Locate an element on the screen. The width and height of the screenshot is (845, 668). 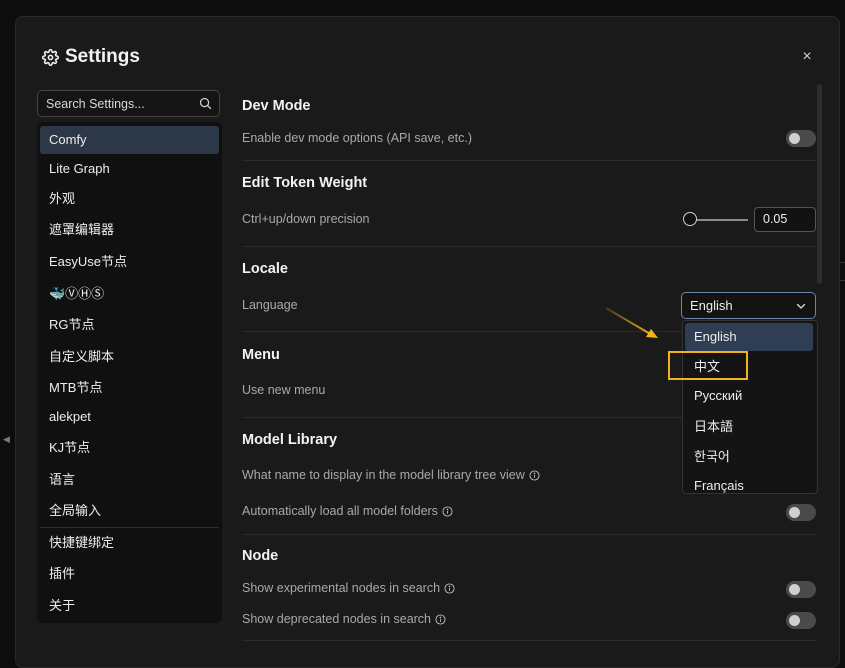
dialog-title-text: Settings is located at coordinates (102, 56).